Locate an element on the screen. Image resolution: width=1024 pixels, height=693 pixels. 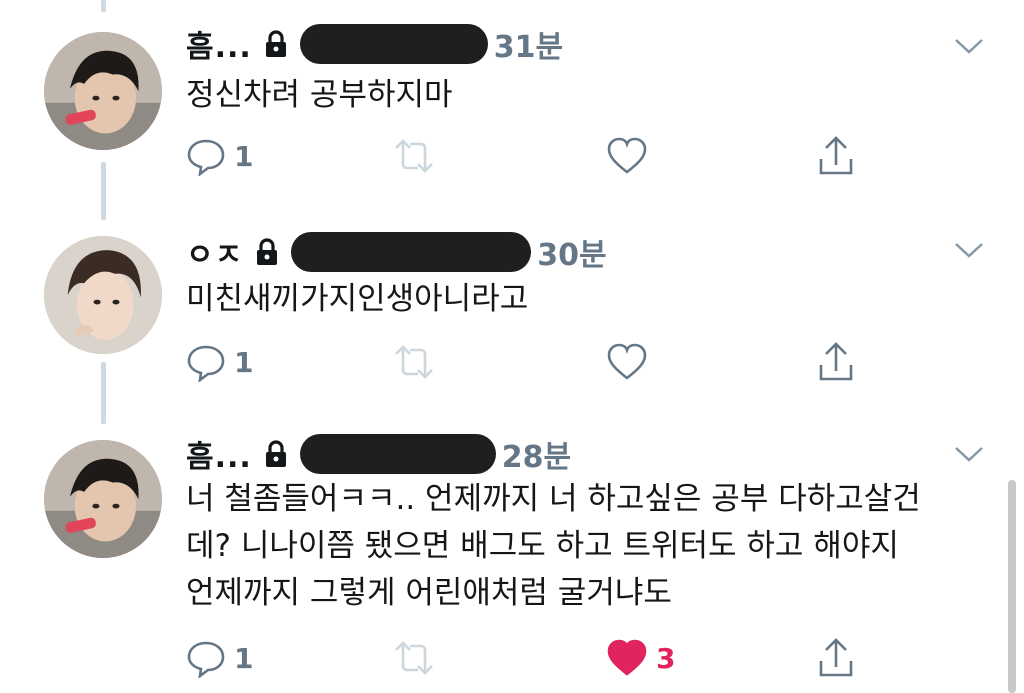
tweet-header: 흠... 28분 is located at coordinates (378, 454).